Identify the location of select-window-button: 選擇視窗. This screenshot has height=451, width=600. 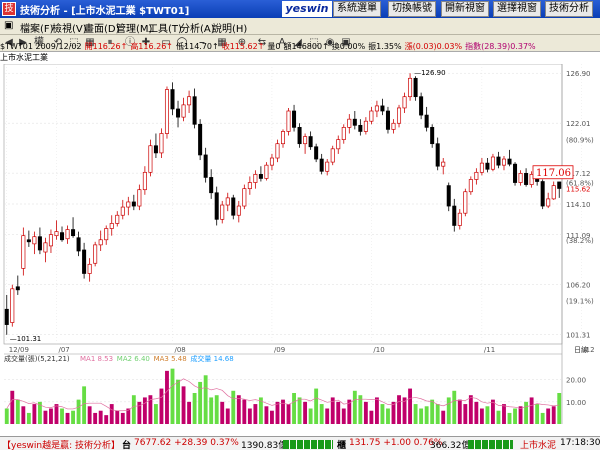
(517, 9).